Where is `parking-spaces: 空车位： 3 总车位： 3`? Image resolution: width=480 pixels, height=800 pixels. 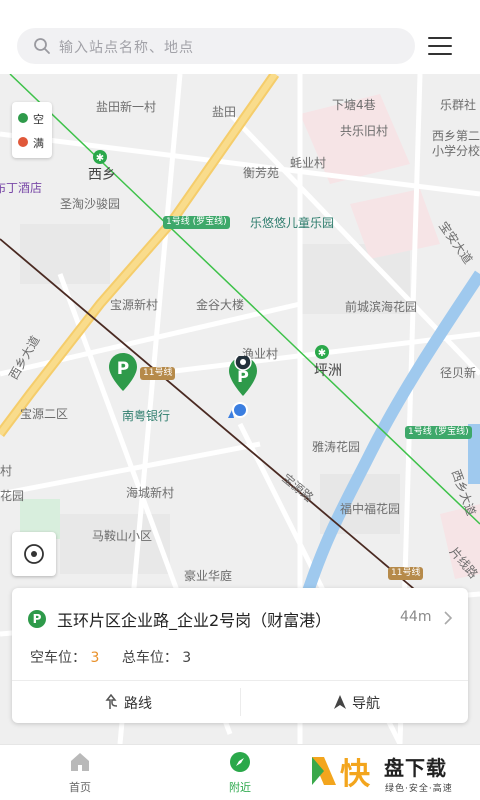
parking-spaces: 空车位： 3 总车位： 3 is located at coordinates (110, 657).